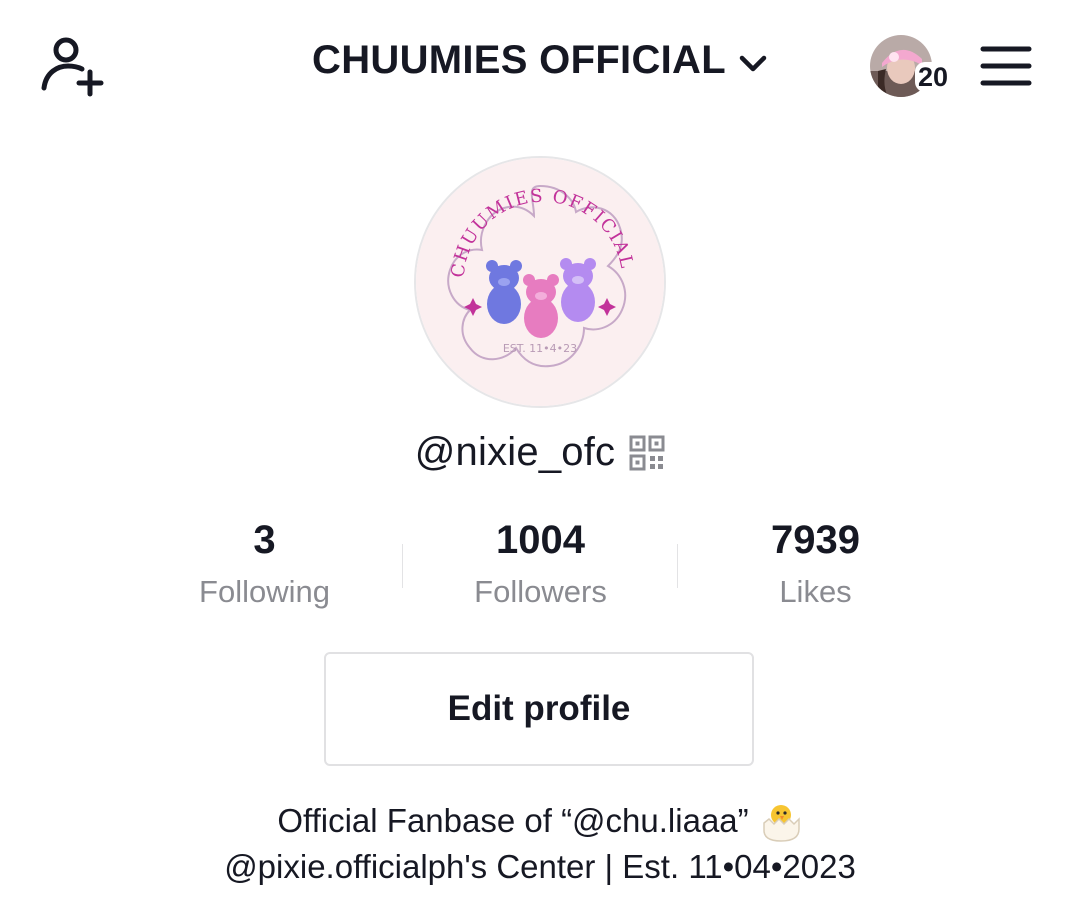 The image size is (1080, 907). What do you see at coordinates (540, 348) in the screenshot?
I see `avatar-est-text: EST. 11•4•23` at bounding box center [540, 348].